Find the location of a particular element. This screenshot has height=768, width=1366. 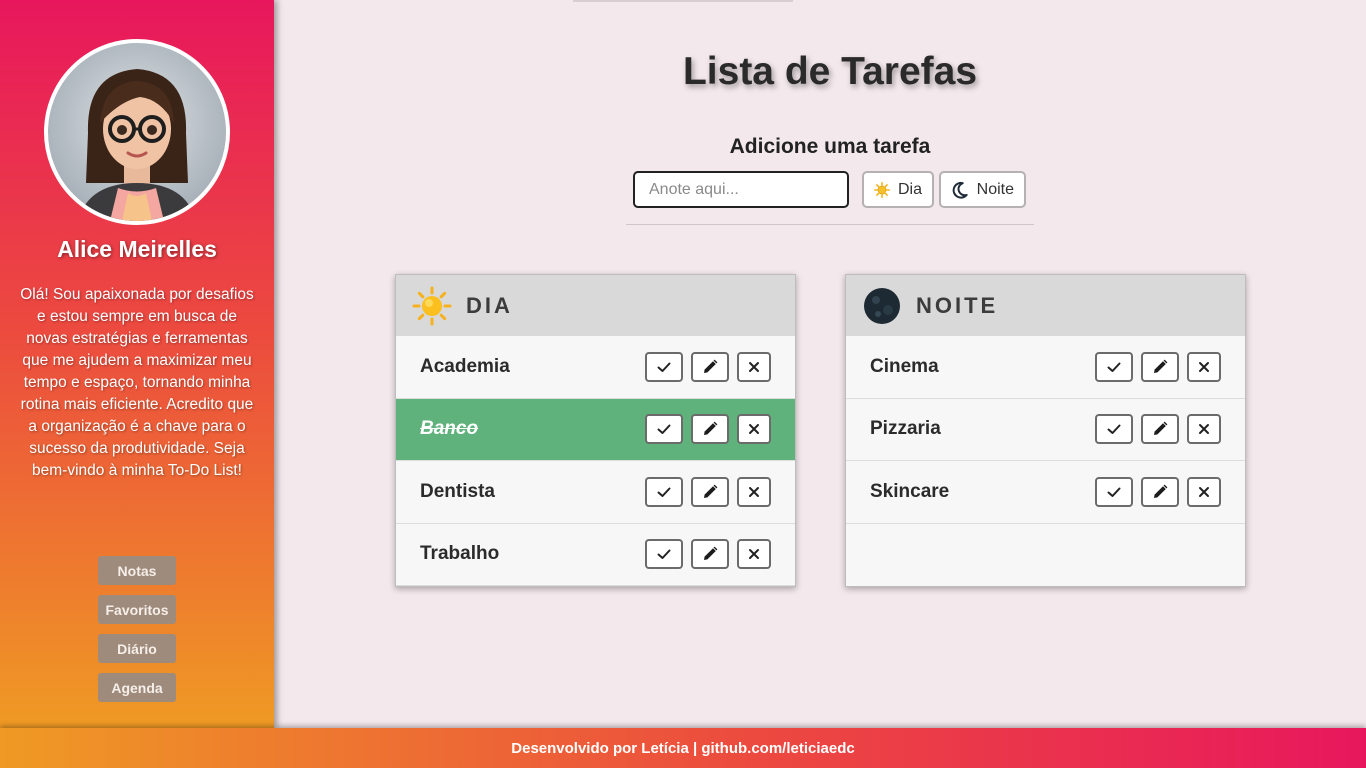

day-task-rows: Academia Banco Dentista Trabalho is located at coordinates (595, 461).